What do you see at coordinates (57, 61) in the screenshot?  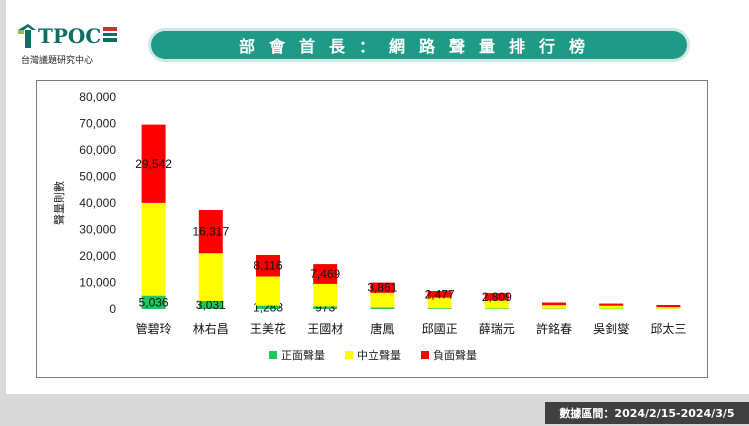 I see `logo-subtitle: 台灣議題研究中心` at bounding box center [57, 61].